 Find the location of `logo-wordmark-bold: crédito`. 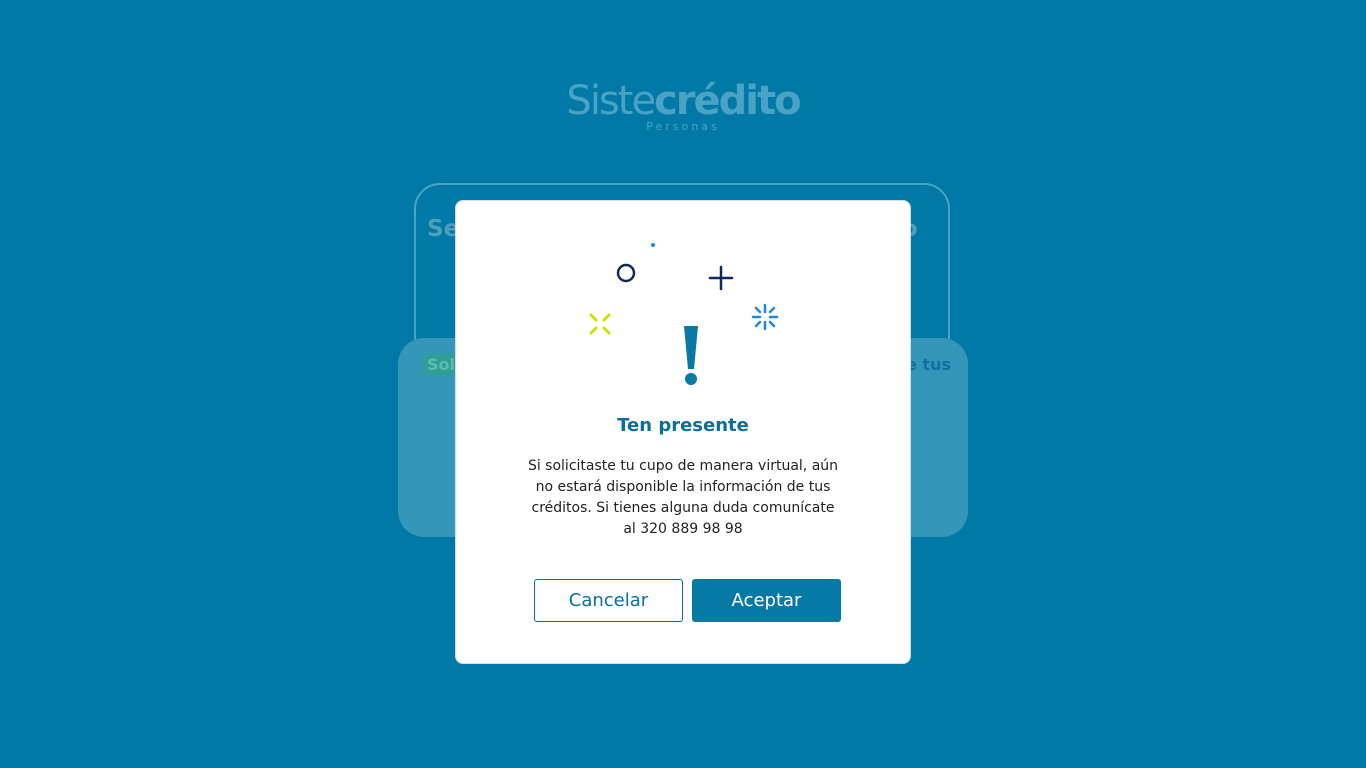

logo-wordmark-bold: crédito is located at coordinates (728, 101).